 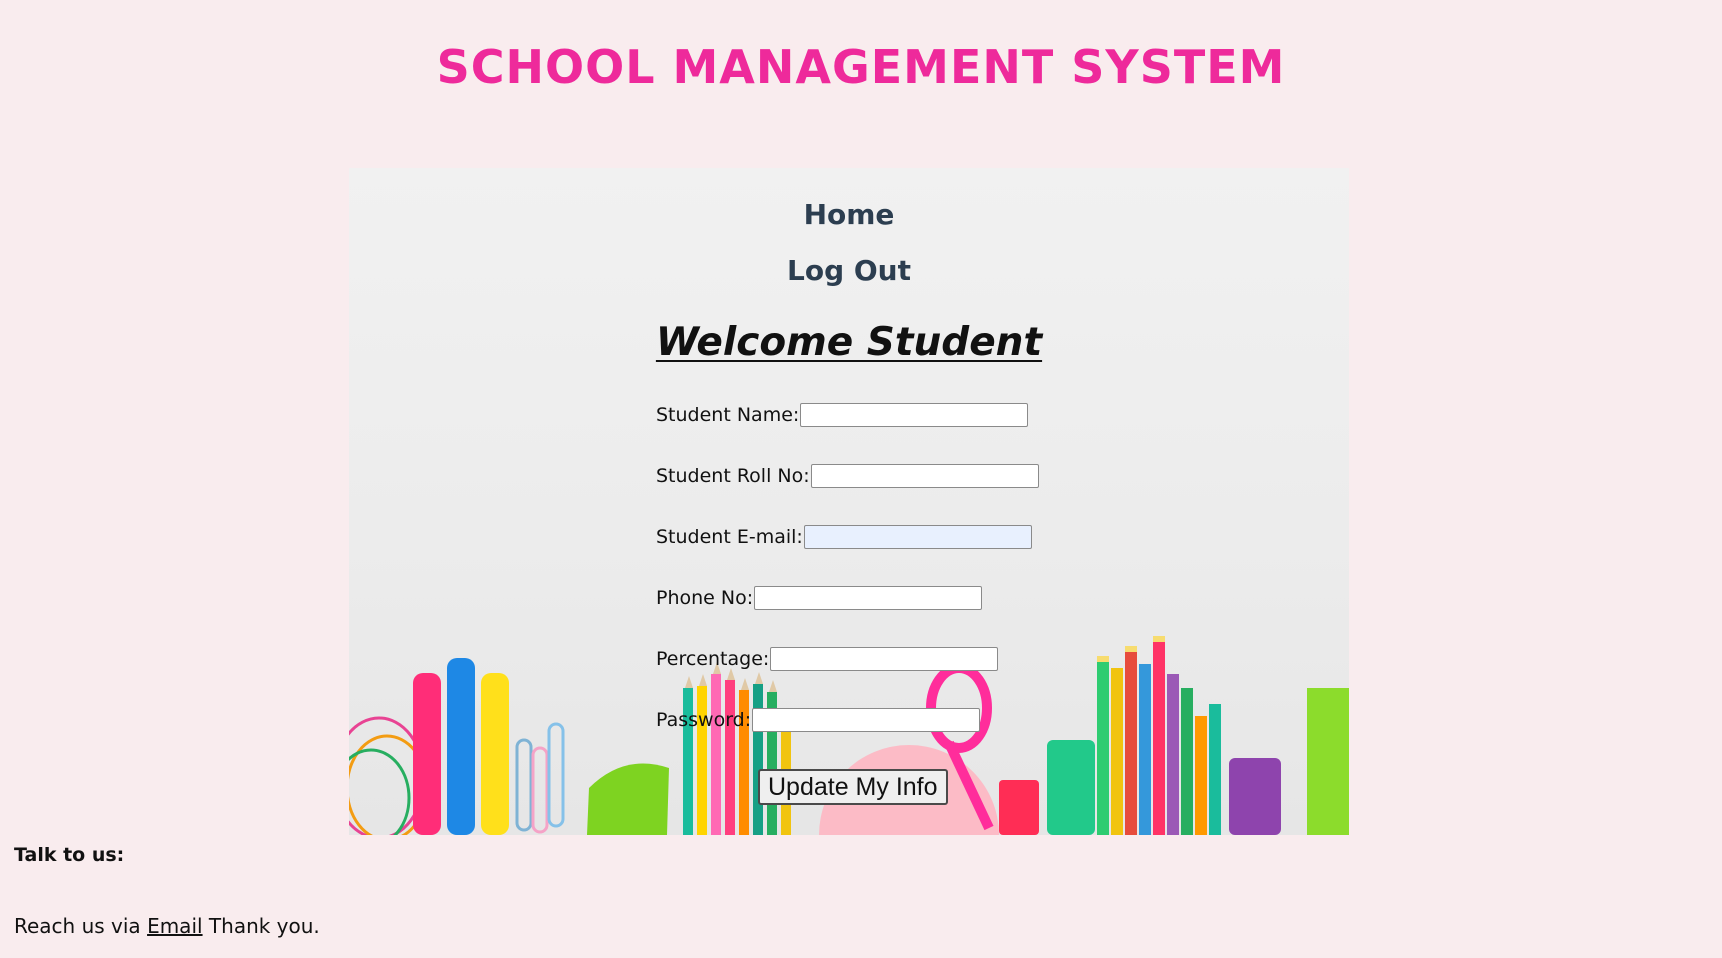 What do you see at coordinates (728, 415) in the screenshot?
I see `student-name-label: Student Name:` at bounding box center [728, 415].